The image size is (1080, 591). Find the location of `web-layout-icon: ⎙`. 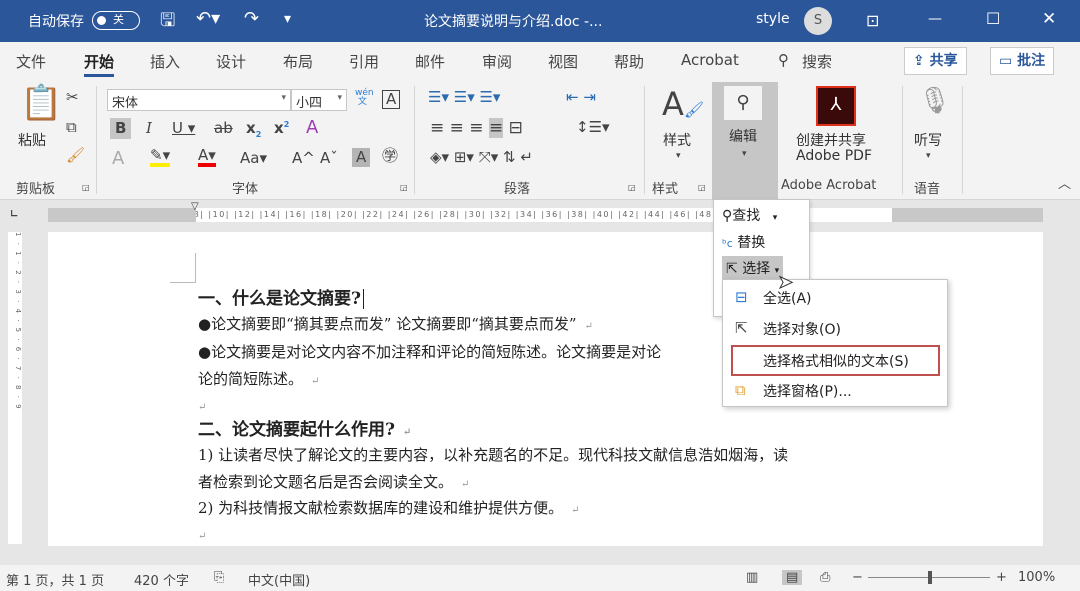

web-layout-icon: ⎙ is located at coordinates (825, 577).